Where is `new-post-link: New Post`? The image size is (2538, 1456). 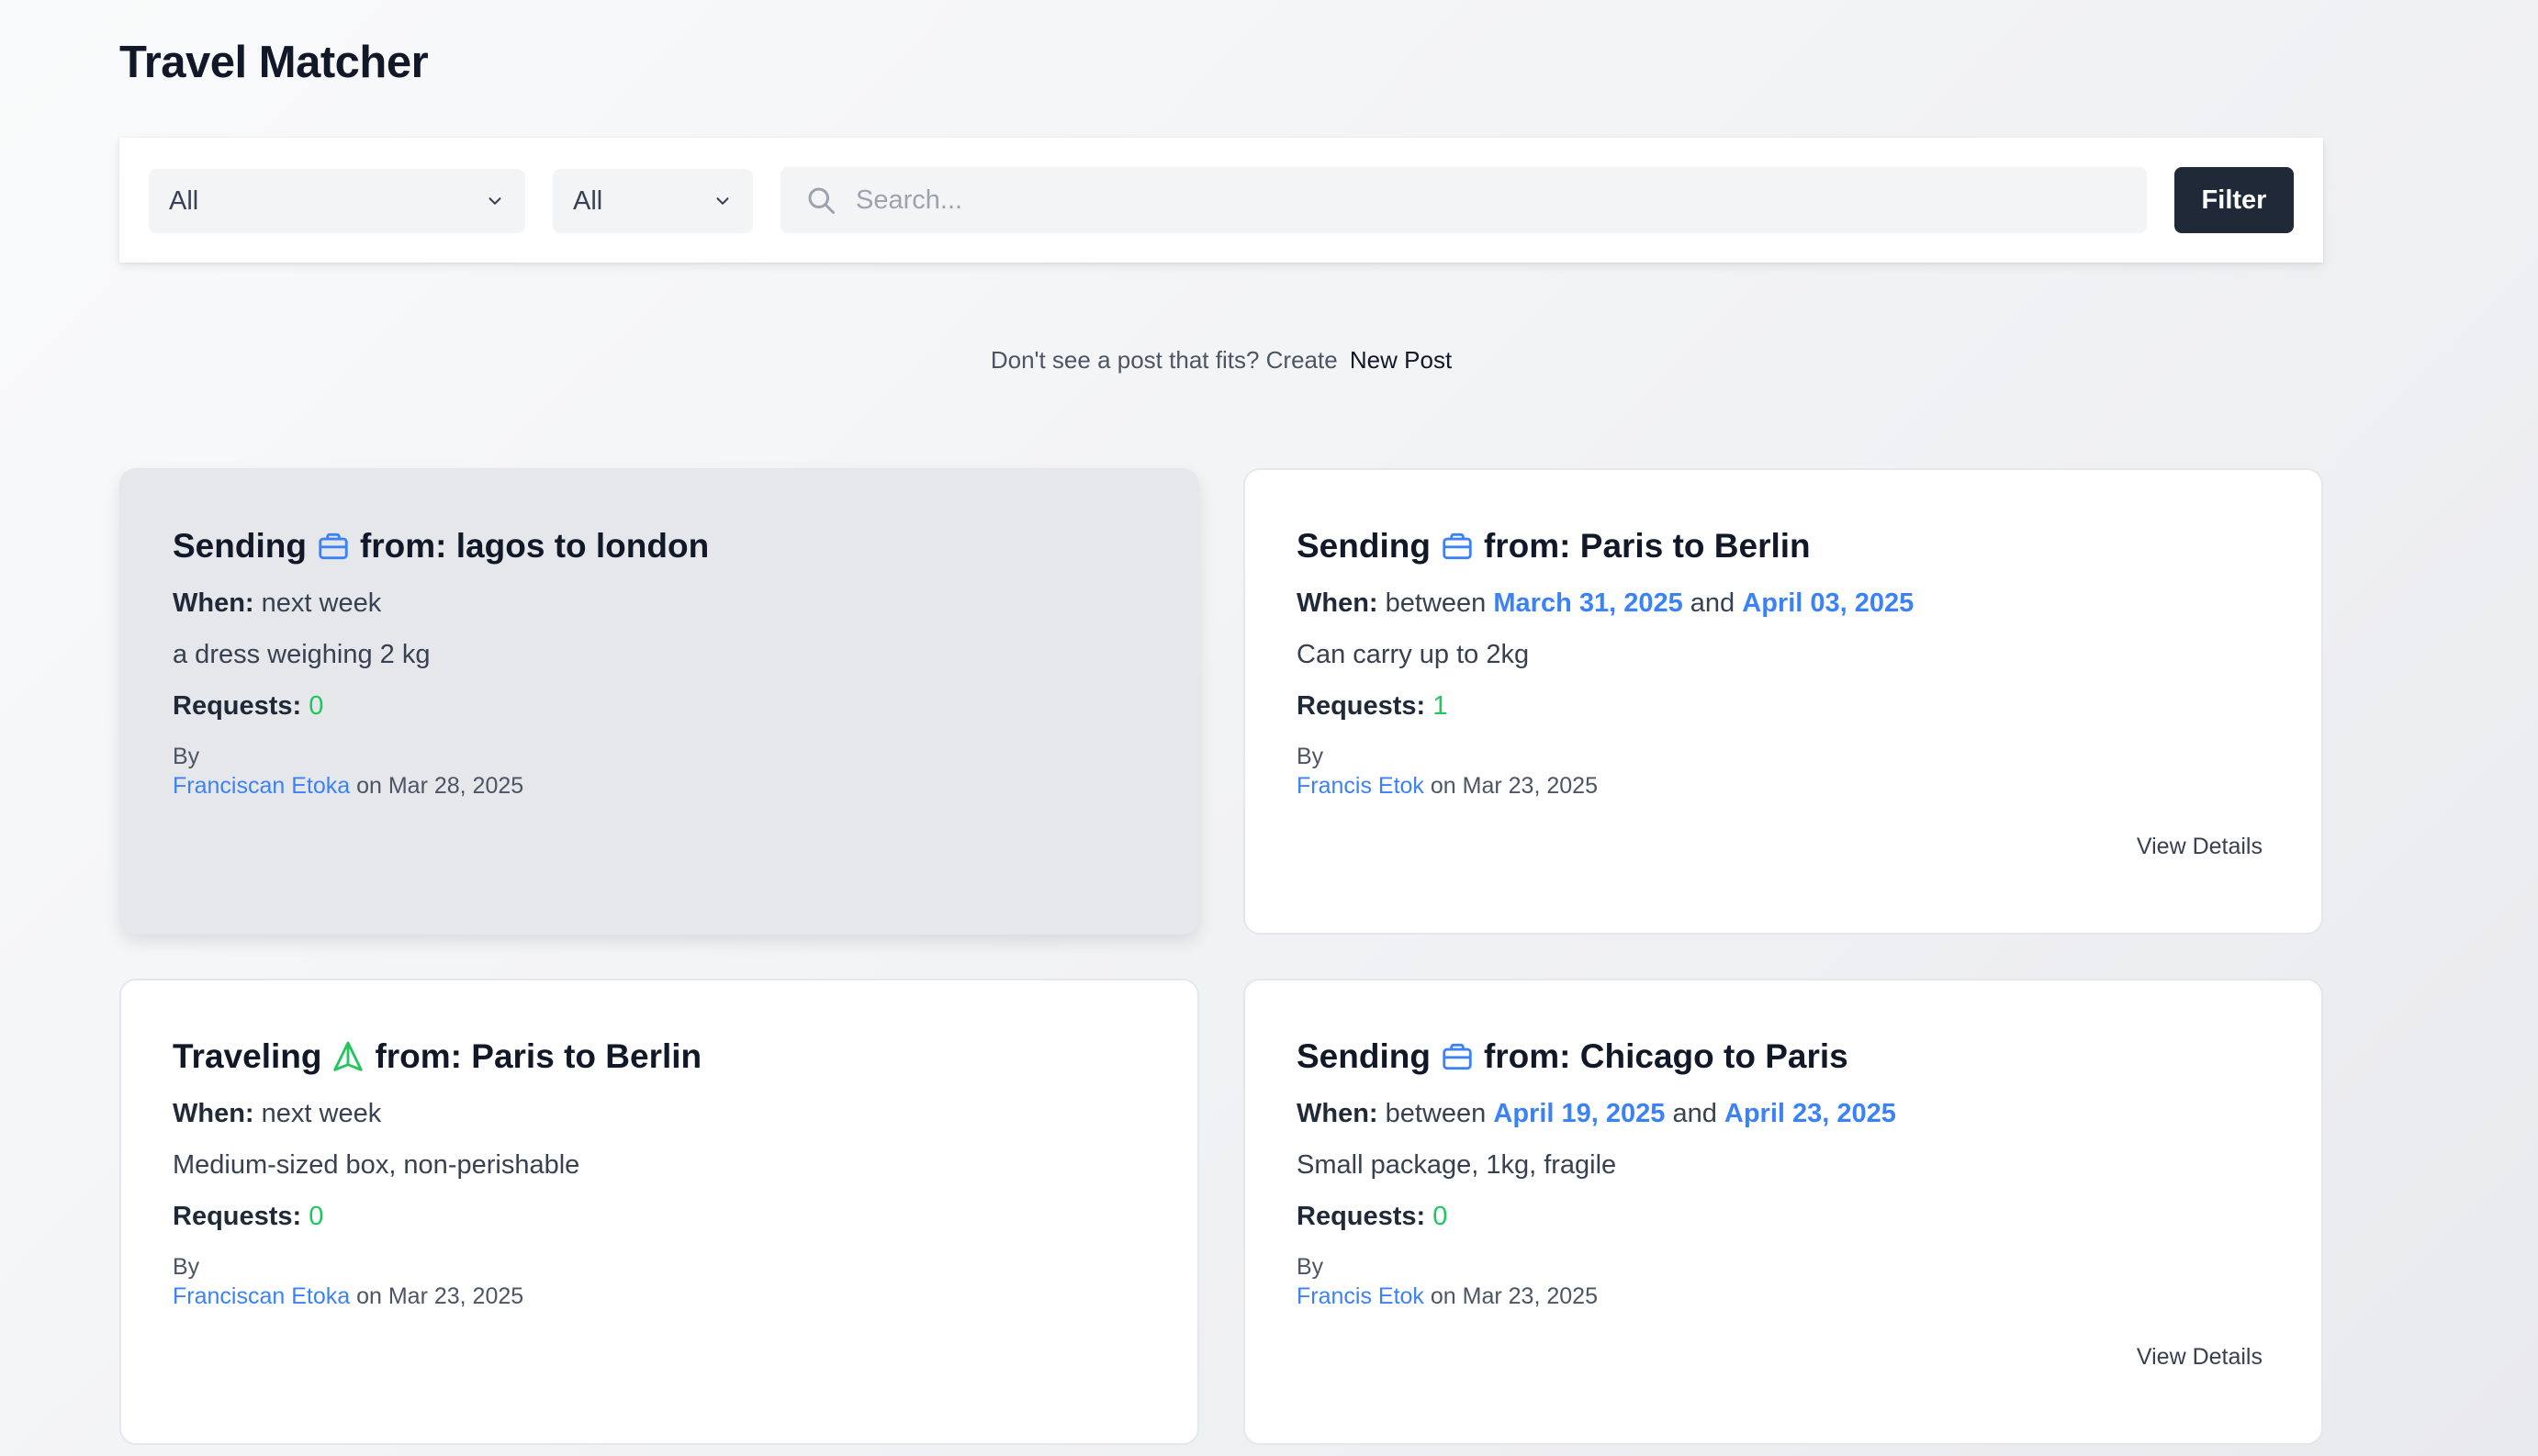
new-post-link: New Post is located at coordinates (1401, 360).